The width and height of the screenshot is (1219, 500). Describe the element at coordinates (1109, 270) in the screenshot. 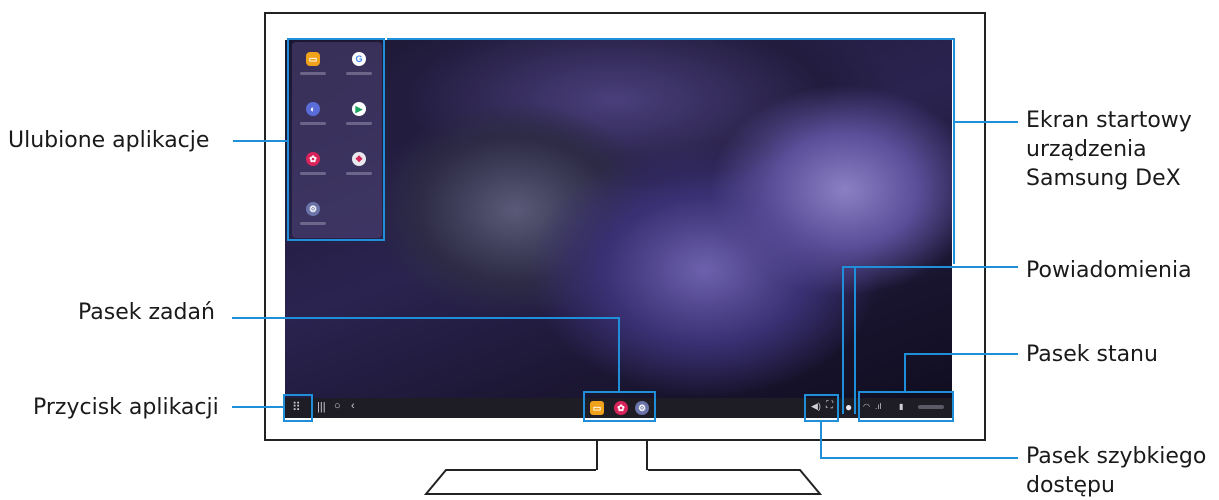

I see `notifications-callout: Powiadomienia` at that location.